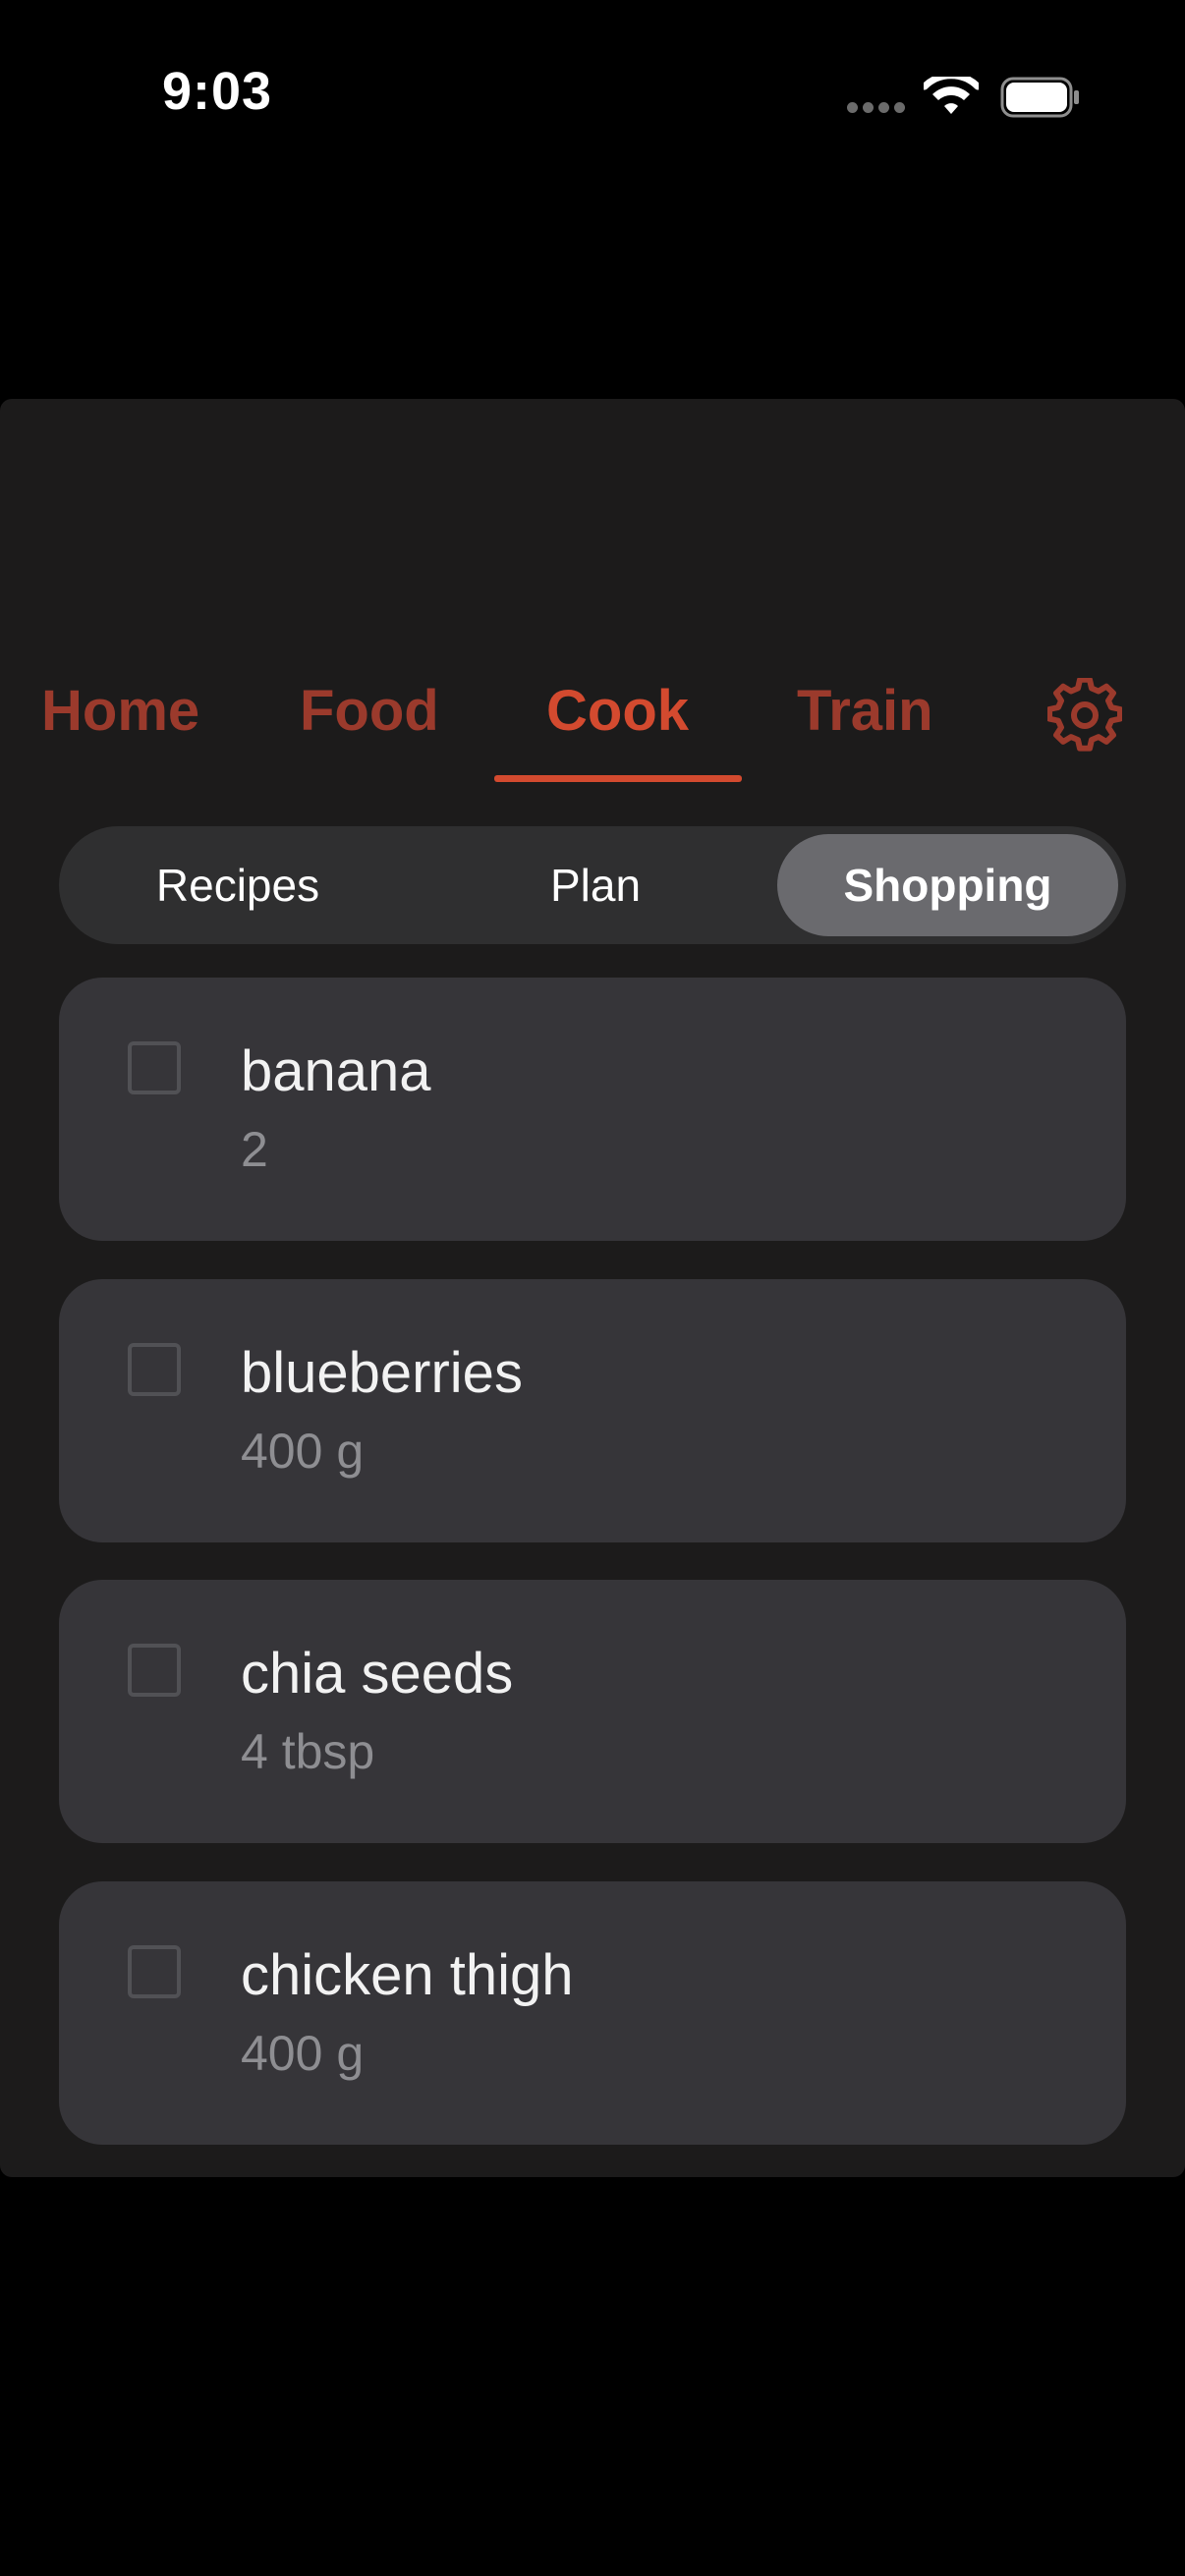 This screenshot has height=2576, width=1185. What do you see at coordinates (408, 1975) in the screenshot?
I see `item-name: chicken thigh` at bounding box center [408, 1975].